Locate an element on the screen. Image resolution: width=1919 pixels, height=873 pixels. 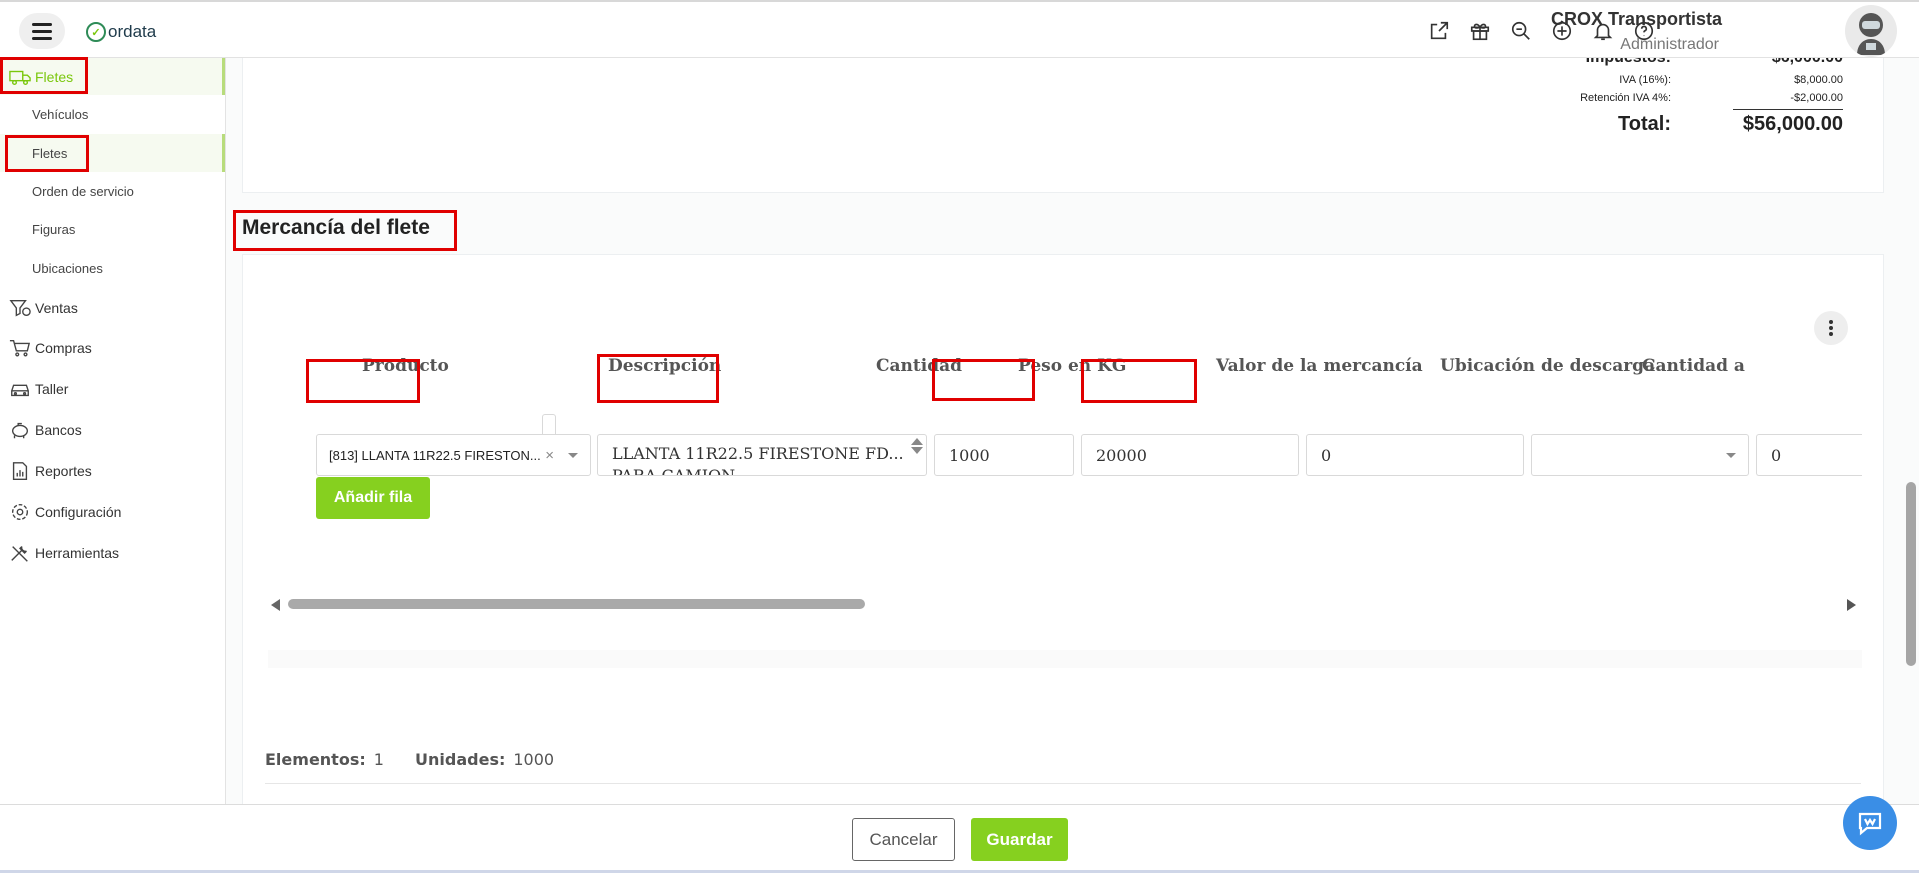
sidebar-item-configuracion: Configuración is located at coordinates (112, 512).